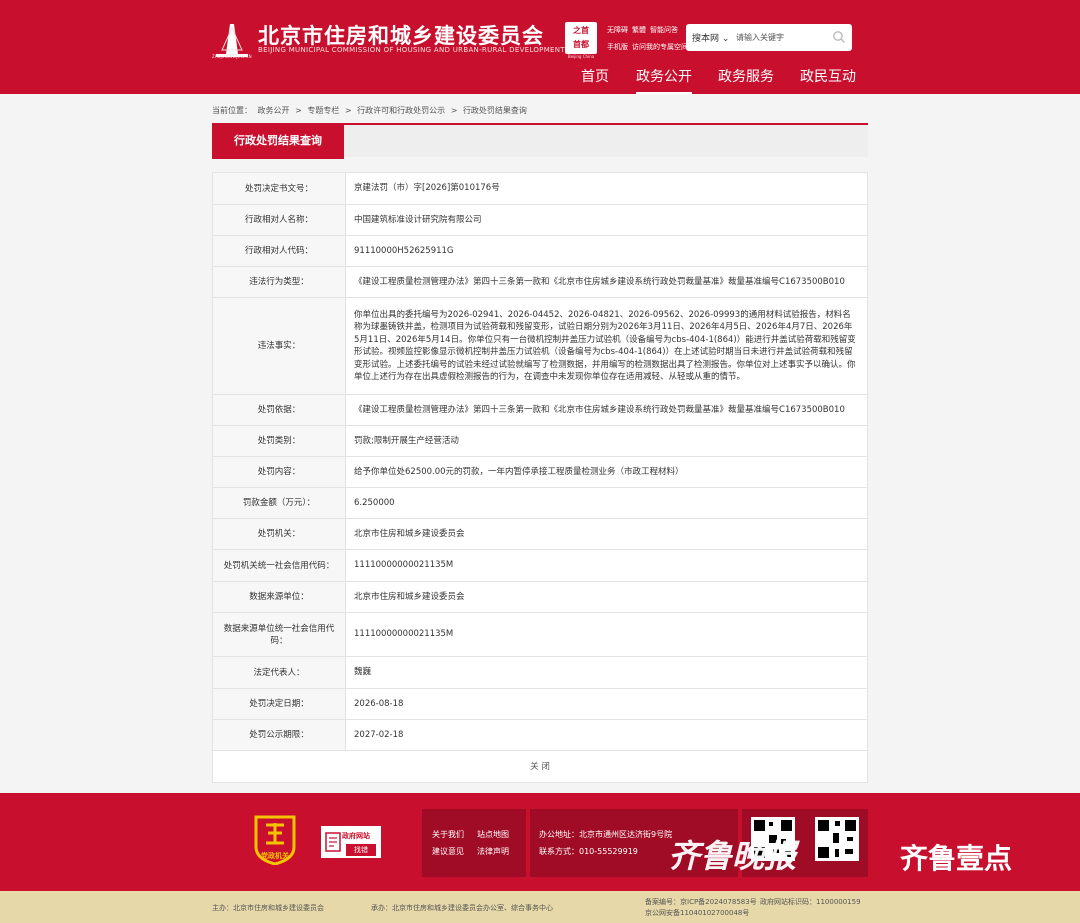 The width and height of the screenshot is (1080, 923). I want to click on row-value: 2026-08-18, so click(606, 704).